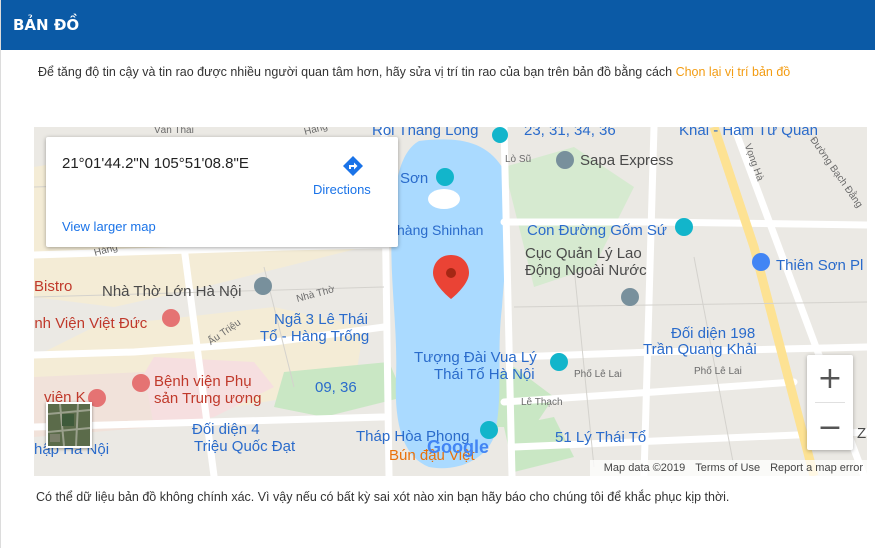  What do you see at coordinates (321, 319) in the screenshot?
I see `map-label-nga3-1: Ngã 3 Lê Thái` at bounding box center [321, 319].